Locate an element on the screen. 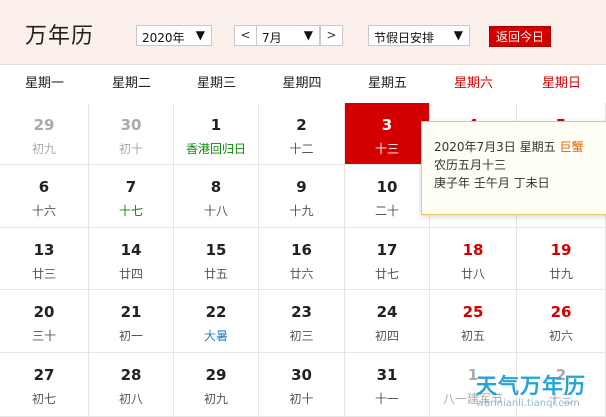 This screenshot has height=417, width=606. popup-date-line: 2020年7月3日 星期五 is located at coordinates (495, 147).